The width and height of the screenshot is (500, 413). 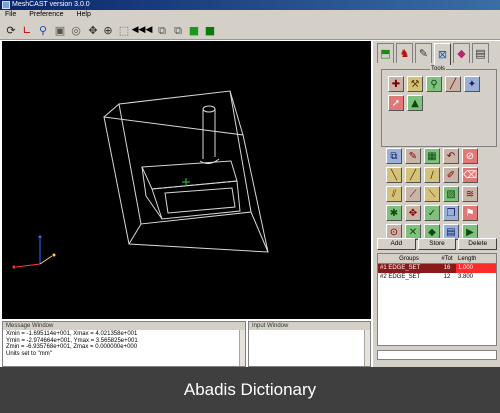 What do you see at coordinates (108, 30) in the screenshot?
I see `translate-icon: ⊕` at bounding box center [108, 30].